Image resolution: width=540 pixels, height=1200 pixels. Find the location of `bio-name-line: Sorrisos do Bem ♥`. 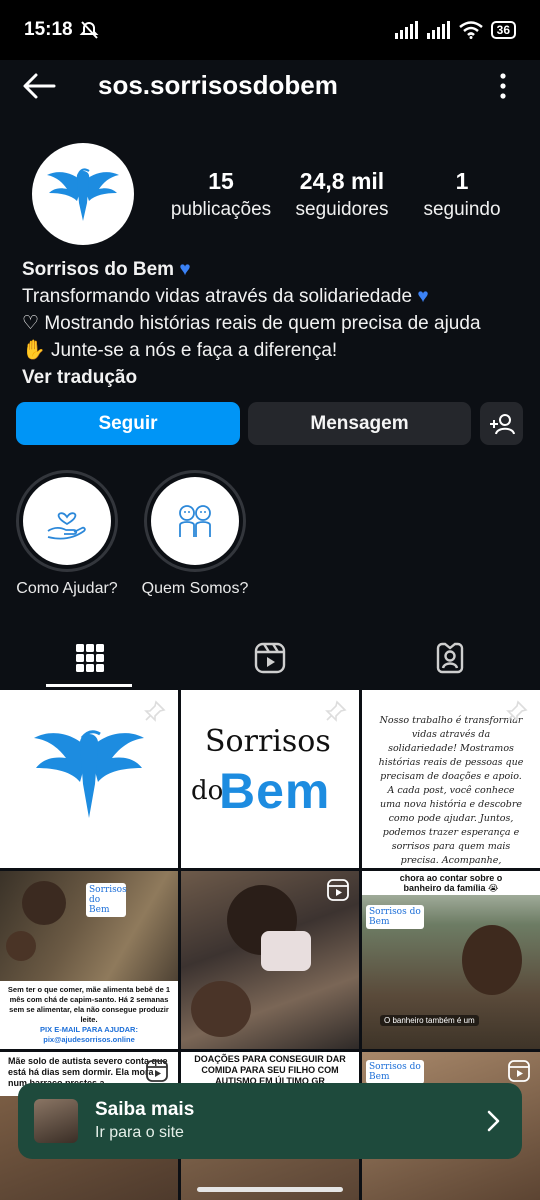

bio-name-line: Sorrisos do Bem ♥ is located at coordinates (272, 269).